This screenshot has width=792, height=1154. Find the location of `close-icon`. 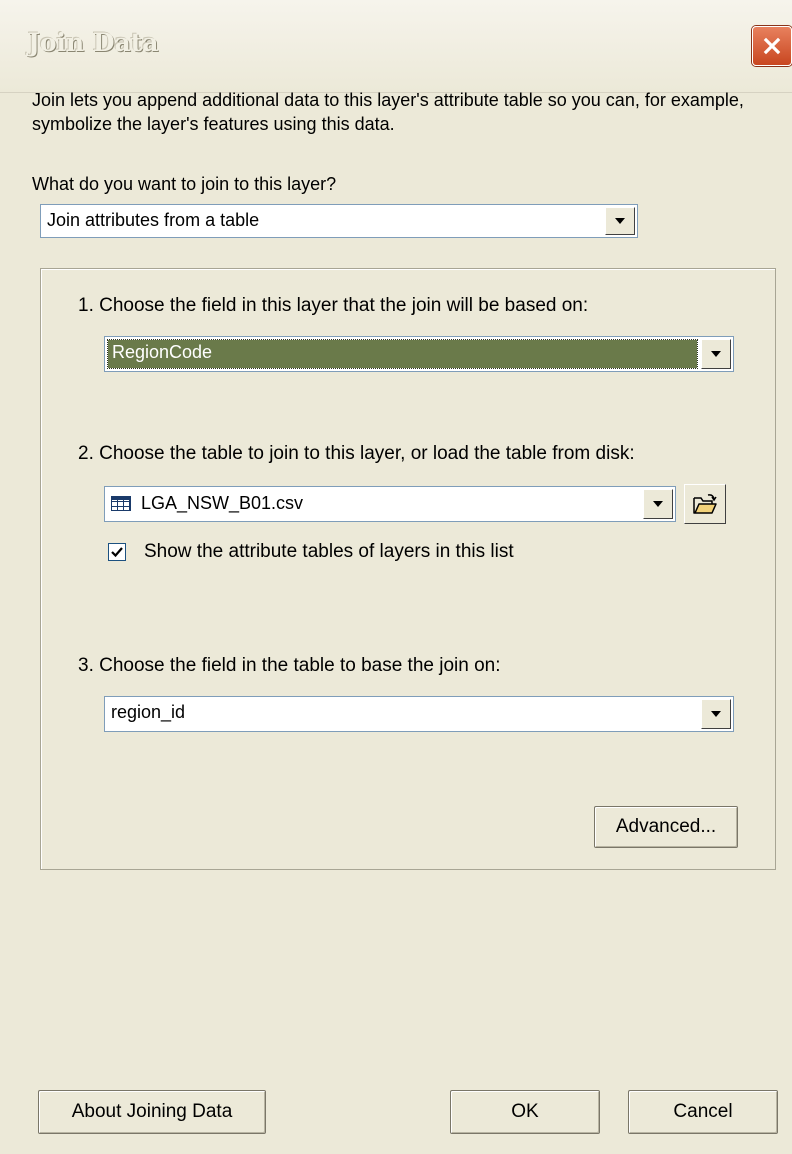

close-icon is located at coordinates (772, 46).